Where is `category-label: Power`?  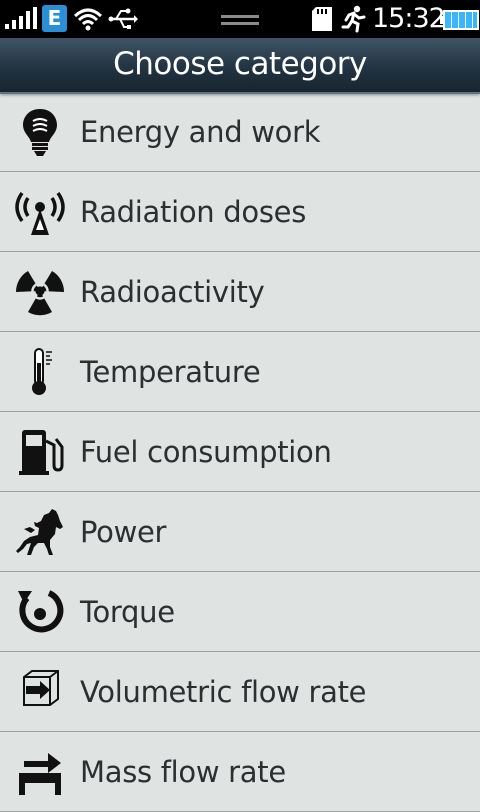
category-label: Power is located at coordinates (123, 532).